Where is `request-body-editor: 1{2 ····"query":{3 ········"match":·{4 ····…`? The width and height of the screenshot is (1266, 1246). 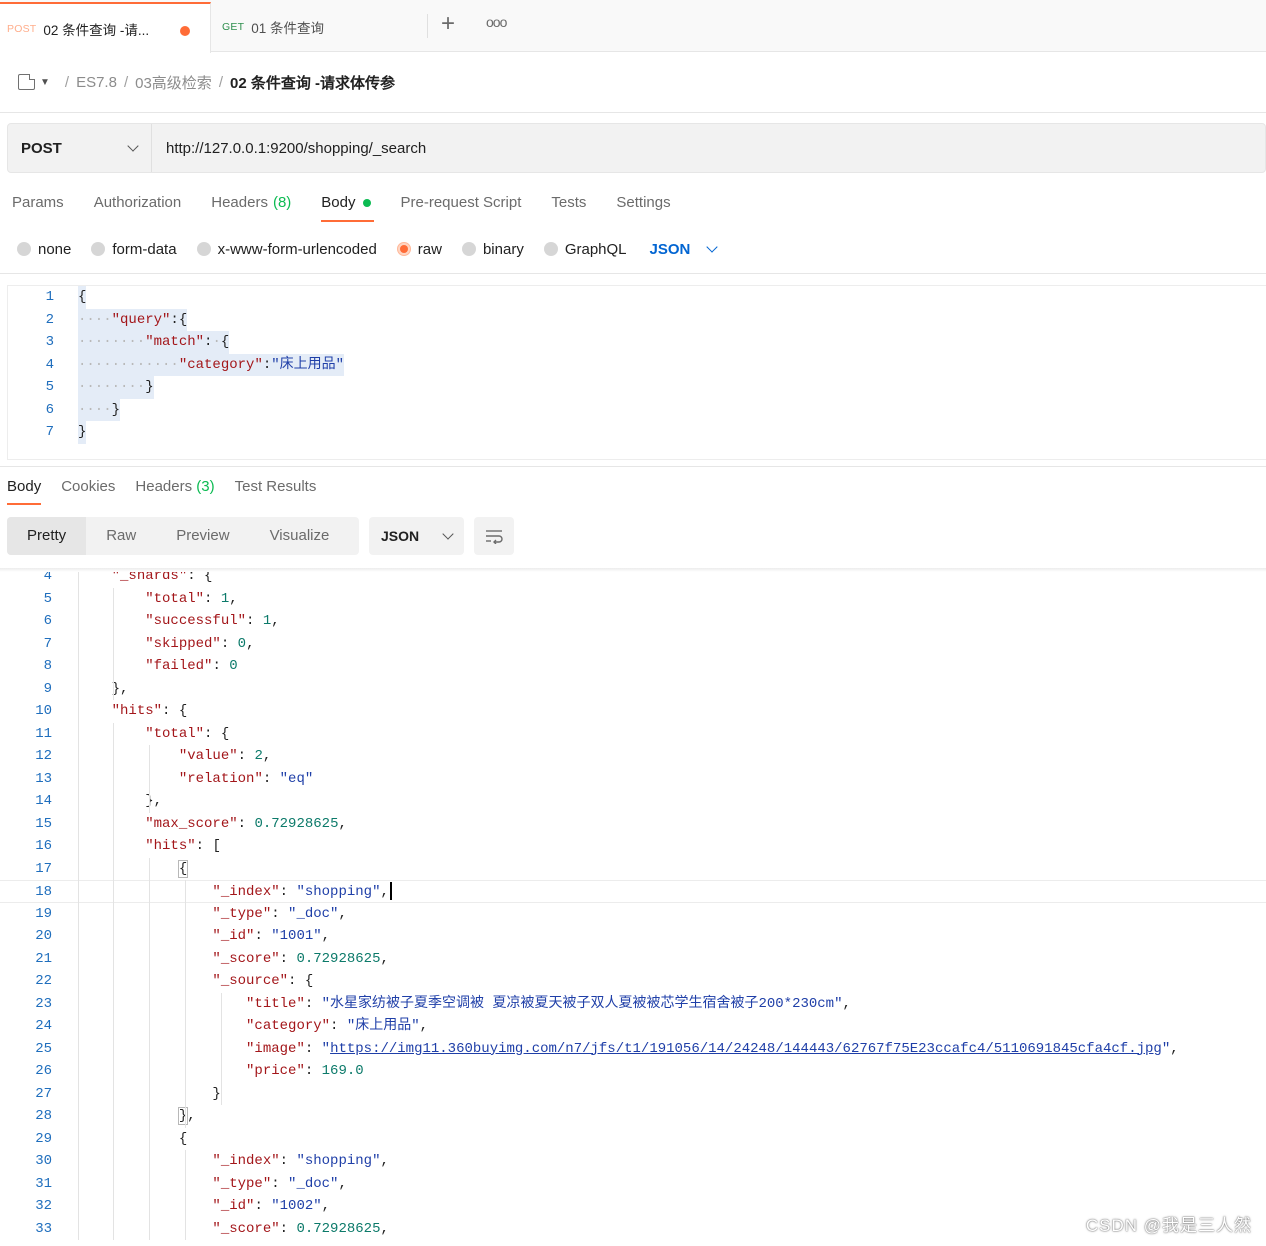
request-body-editor: 1{2 ····"query":{3 ········"match":·{4 ····… is located at coordinates (636, 372).